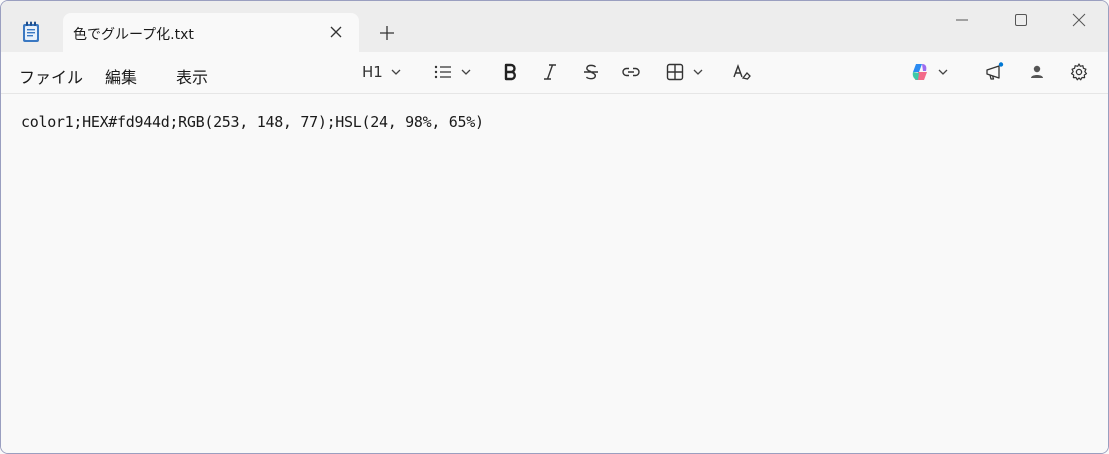  What do you see at coordinates (211, 33) in the screenshot?
I see `tab-document: 色でグループ化.txt` at bounding box center [211, 33].